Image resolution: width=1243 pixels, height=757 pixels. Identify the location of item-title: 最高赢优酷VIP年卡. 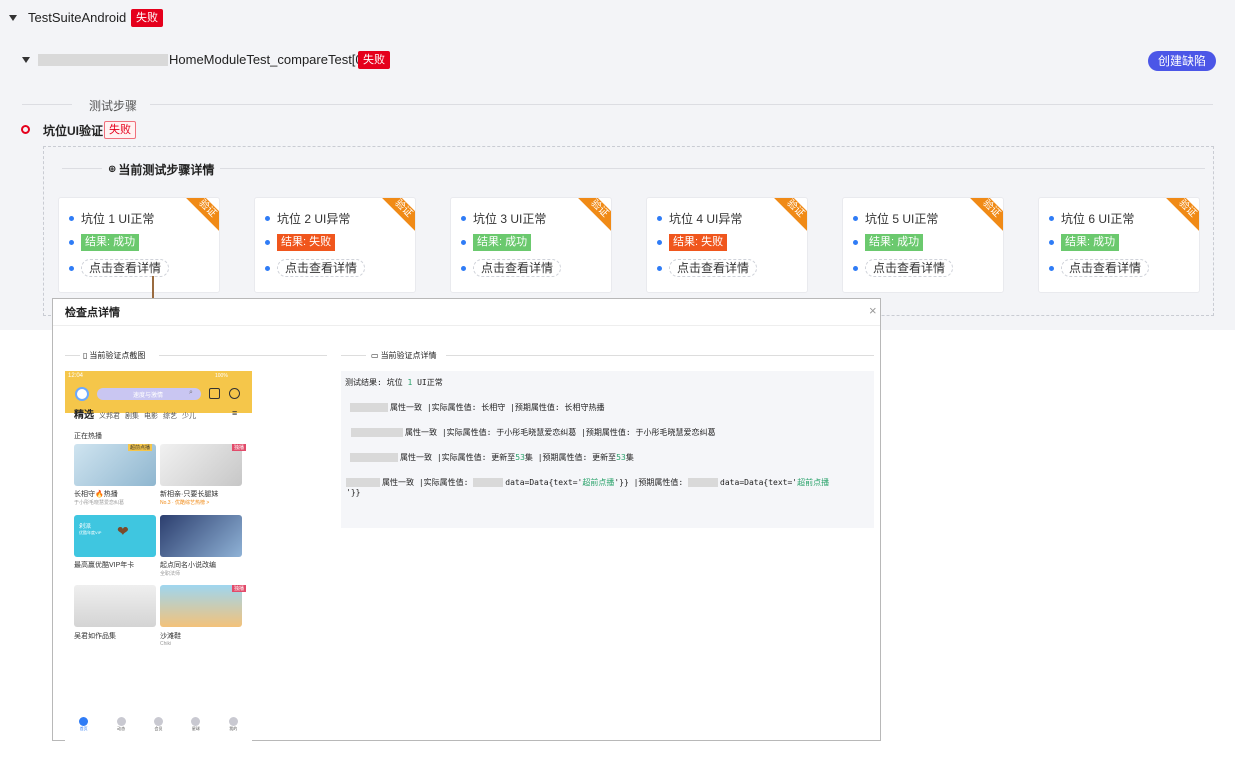
(104, 565).